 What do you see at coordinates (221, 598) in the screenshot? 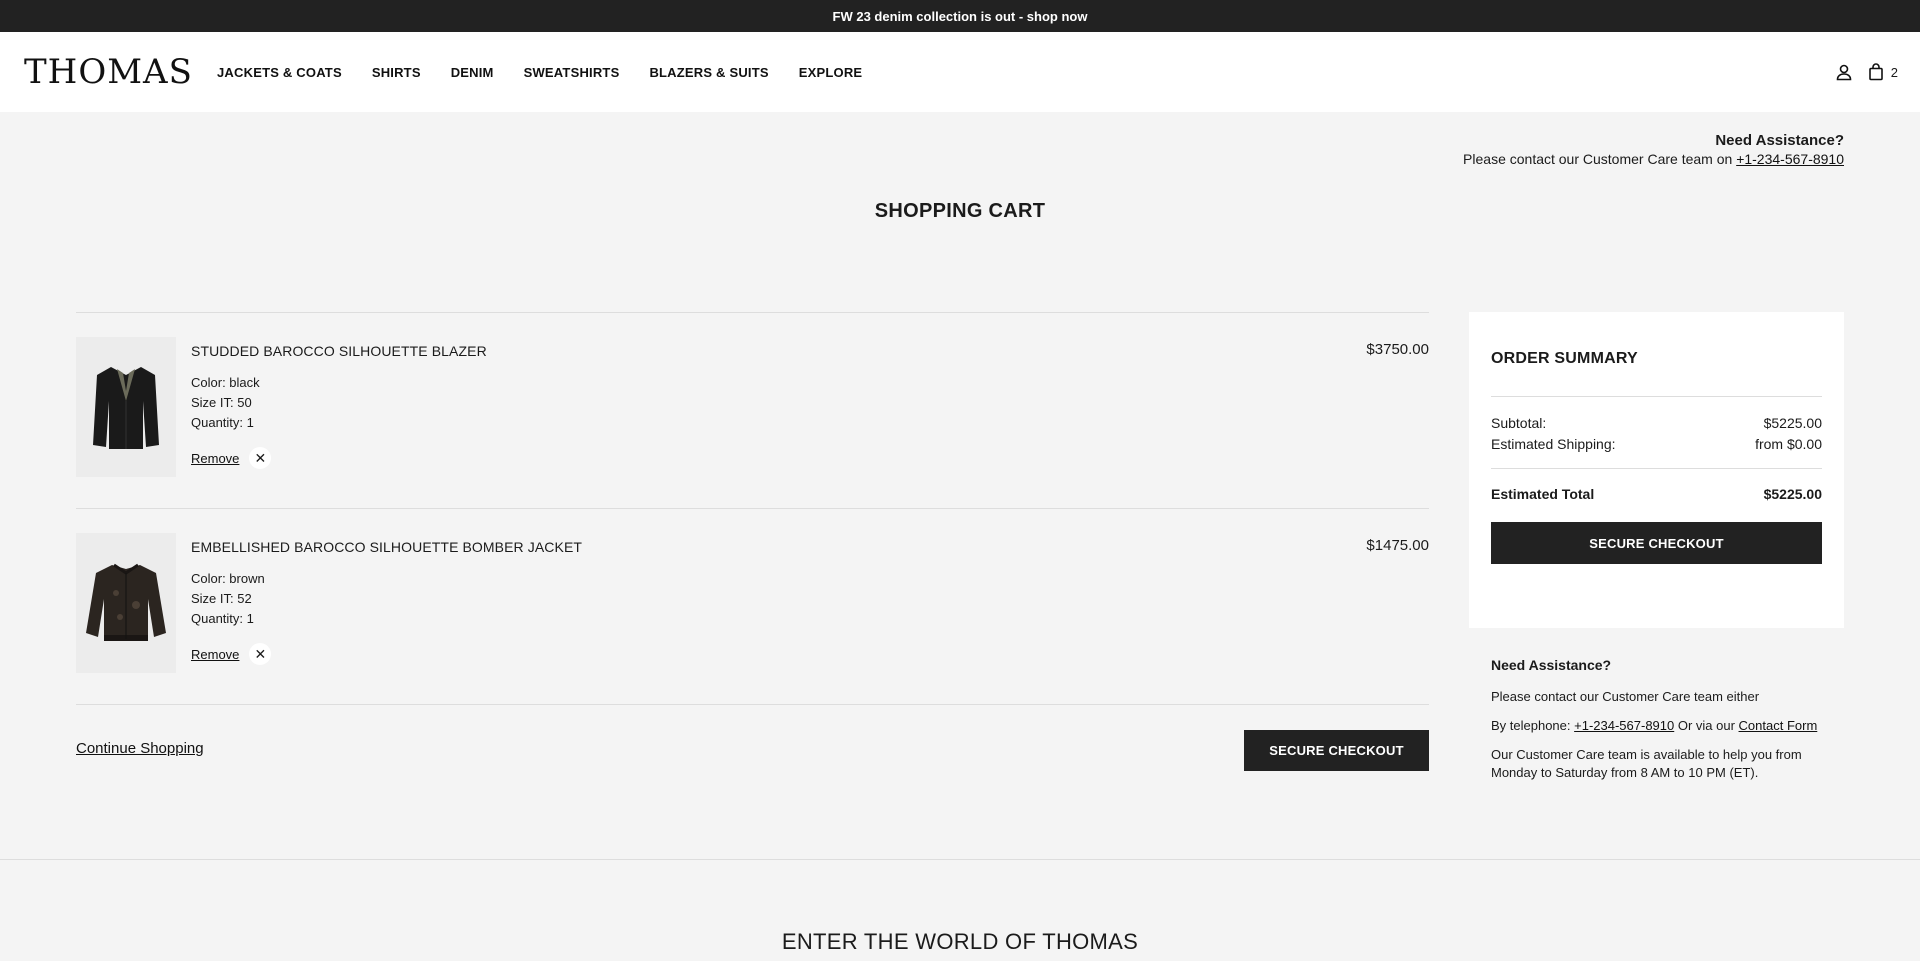
I see `item-size: Size IT: 52` at bounding box center [221, 598].